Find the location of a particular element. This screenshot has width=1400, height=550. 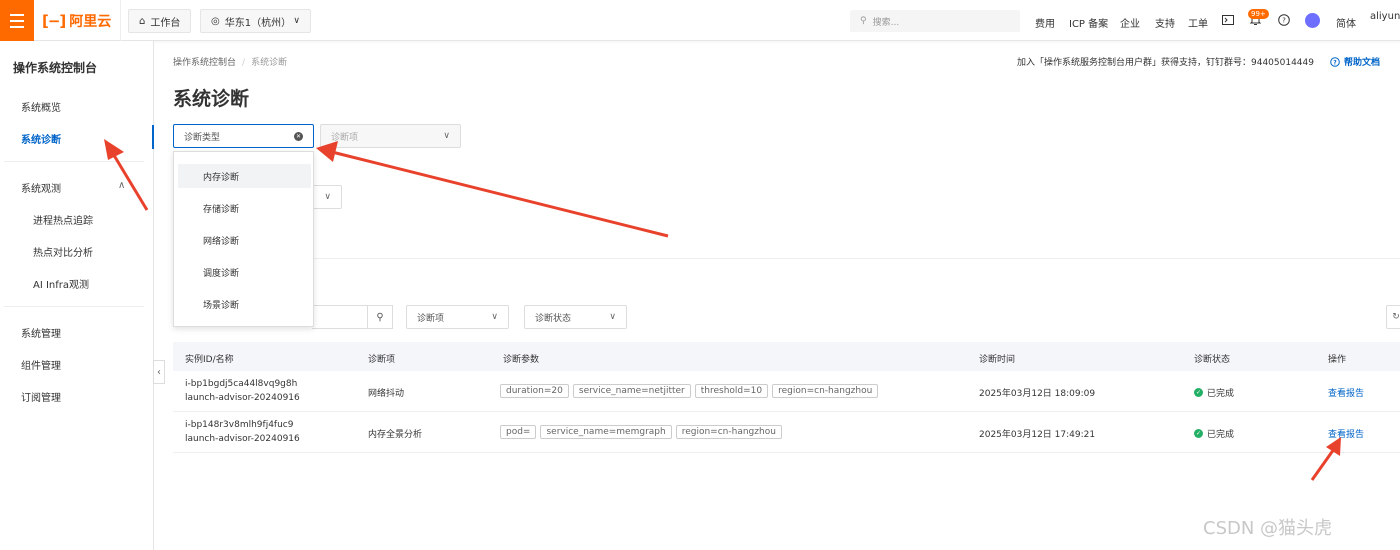

refresh-icon: ↻ is located at coordinates (1393, 317).